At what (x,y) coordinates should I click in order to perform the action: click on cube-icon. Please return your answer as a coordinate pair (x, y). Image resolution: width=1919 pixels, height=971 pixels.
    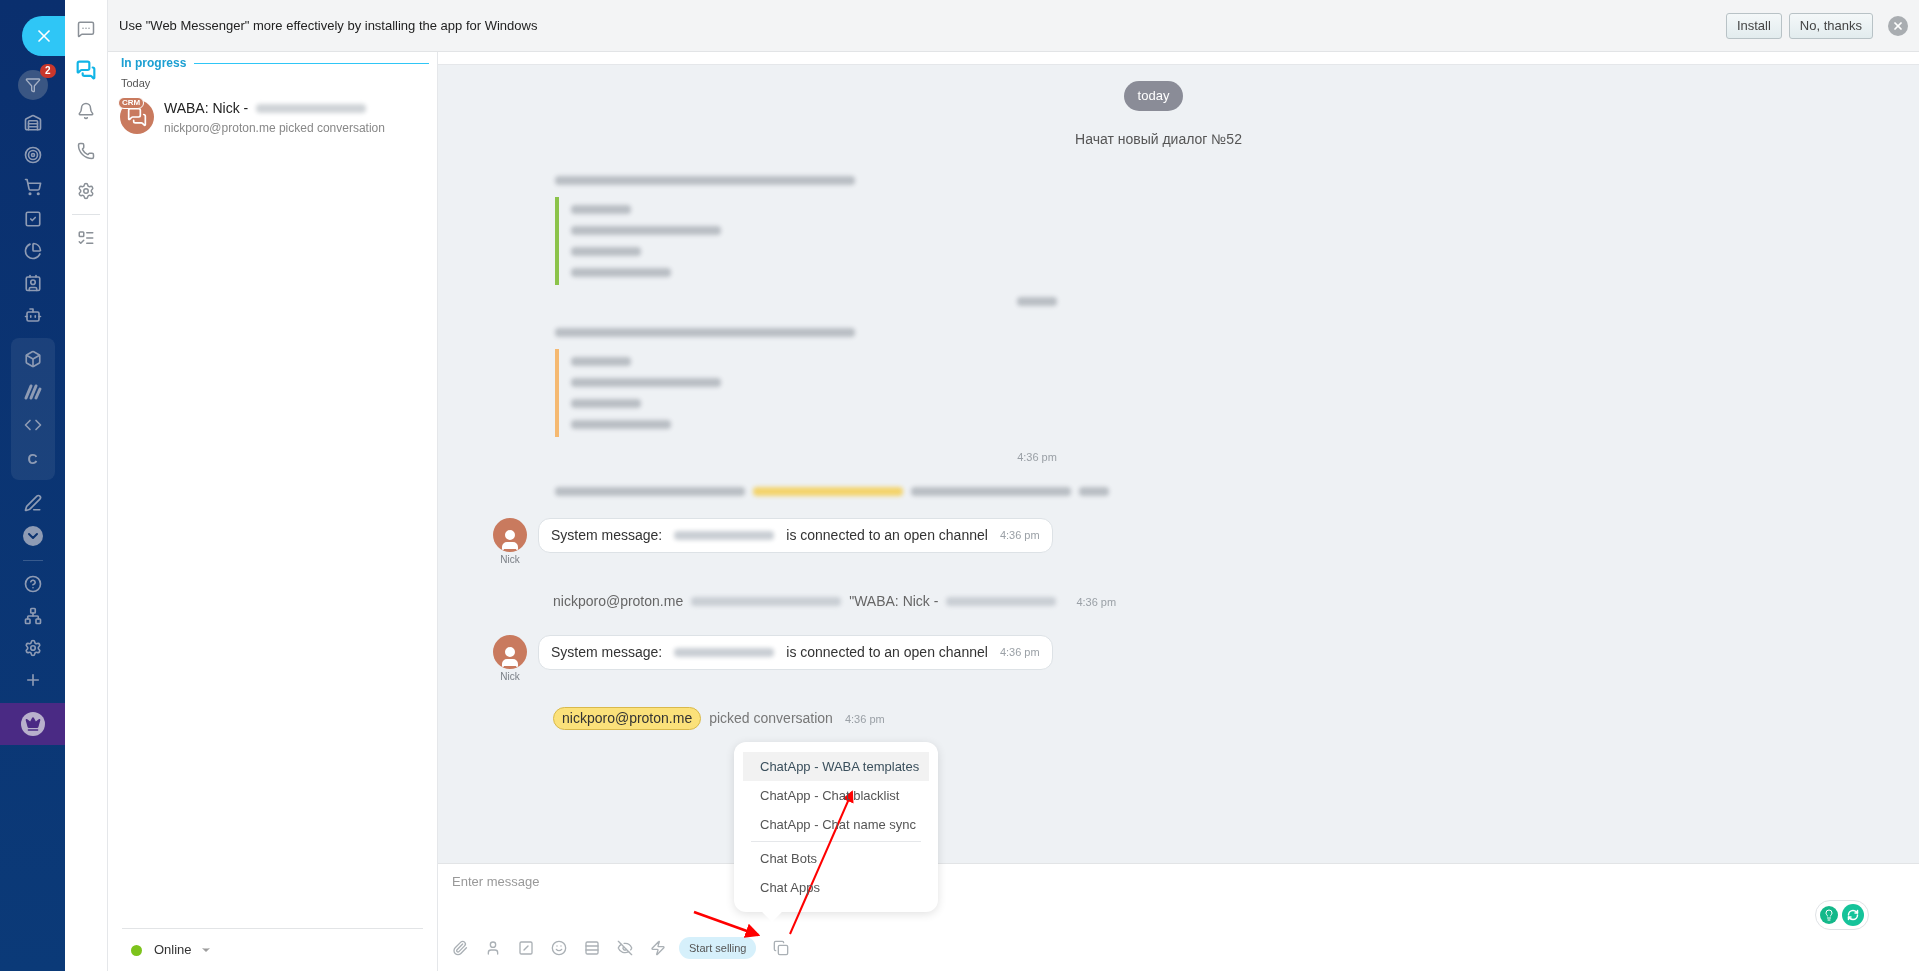
    Looking at the image, I should click on (32, 359).